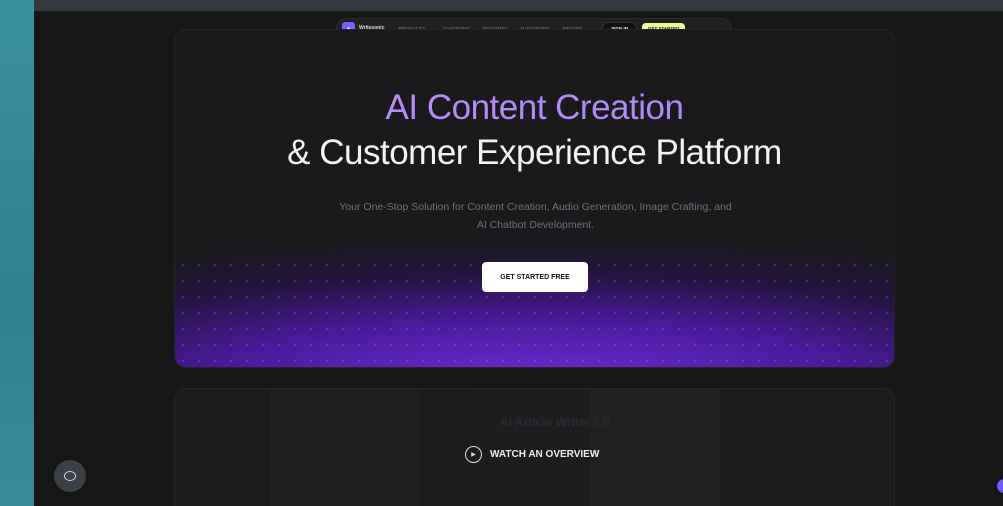  What do you see at coordinates (473, 454) in the screenshot?
I see `play-icon: ▶` at bounding box center [473, 454].